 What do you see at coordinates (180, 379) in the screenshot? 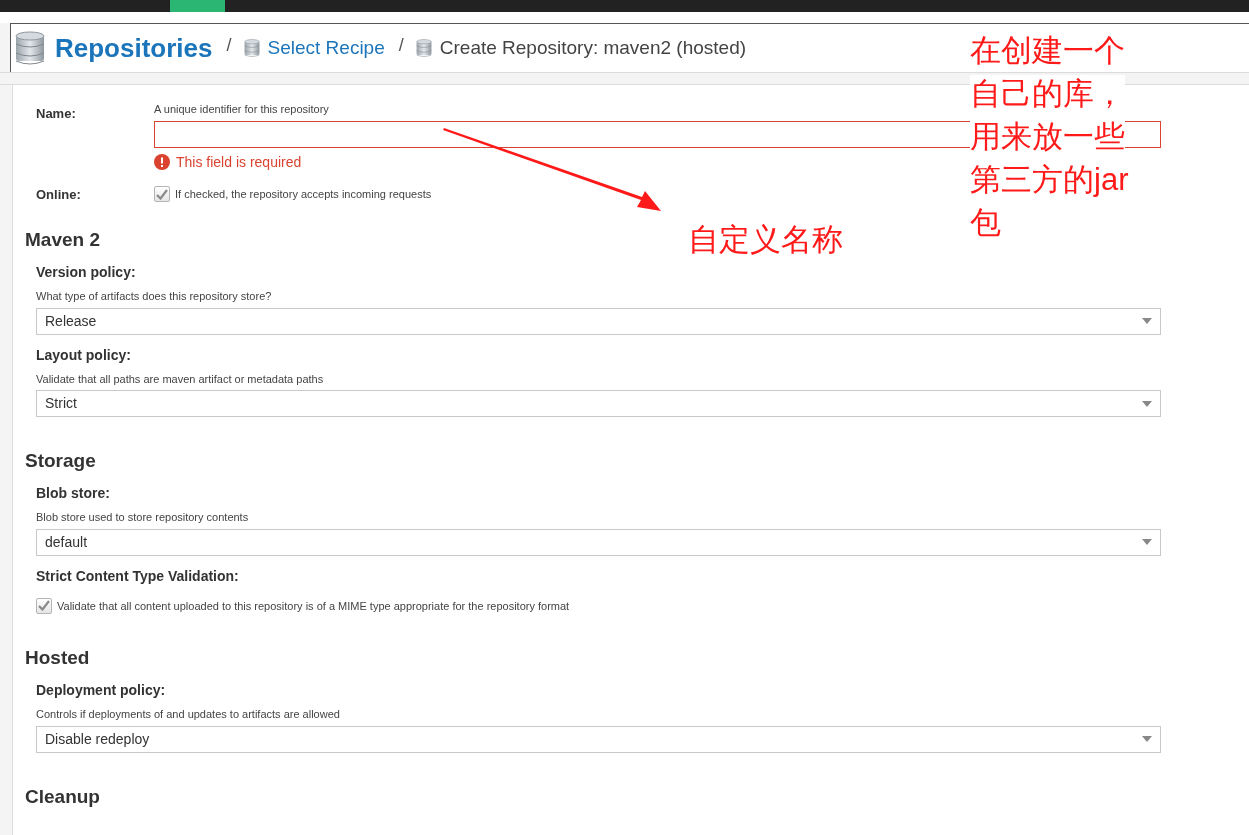
I see `field-hint: Validate that all paths are maven artifact or metadata paths` at bounding box center [180, 379].